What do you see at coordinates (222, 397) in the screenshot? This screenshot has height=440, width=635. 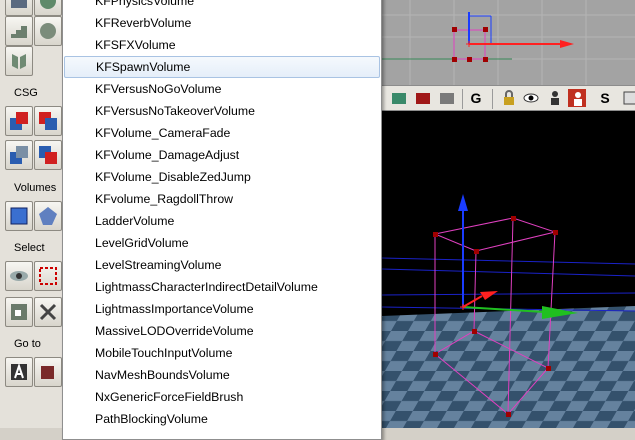 I see `dropdown-option: NxGenericForceFieldBrush` at bounding box center [222, 397].